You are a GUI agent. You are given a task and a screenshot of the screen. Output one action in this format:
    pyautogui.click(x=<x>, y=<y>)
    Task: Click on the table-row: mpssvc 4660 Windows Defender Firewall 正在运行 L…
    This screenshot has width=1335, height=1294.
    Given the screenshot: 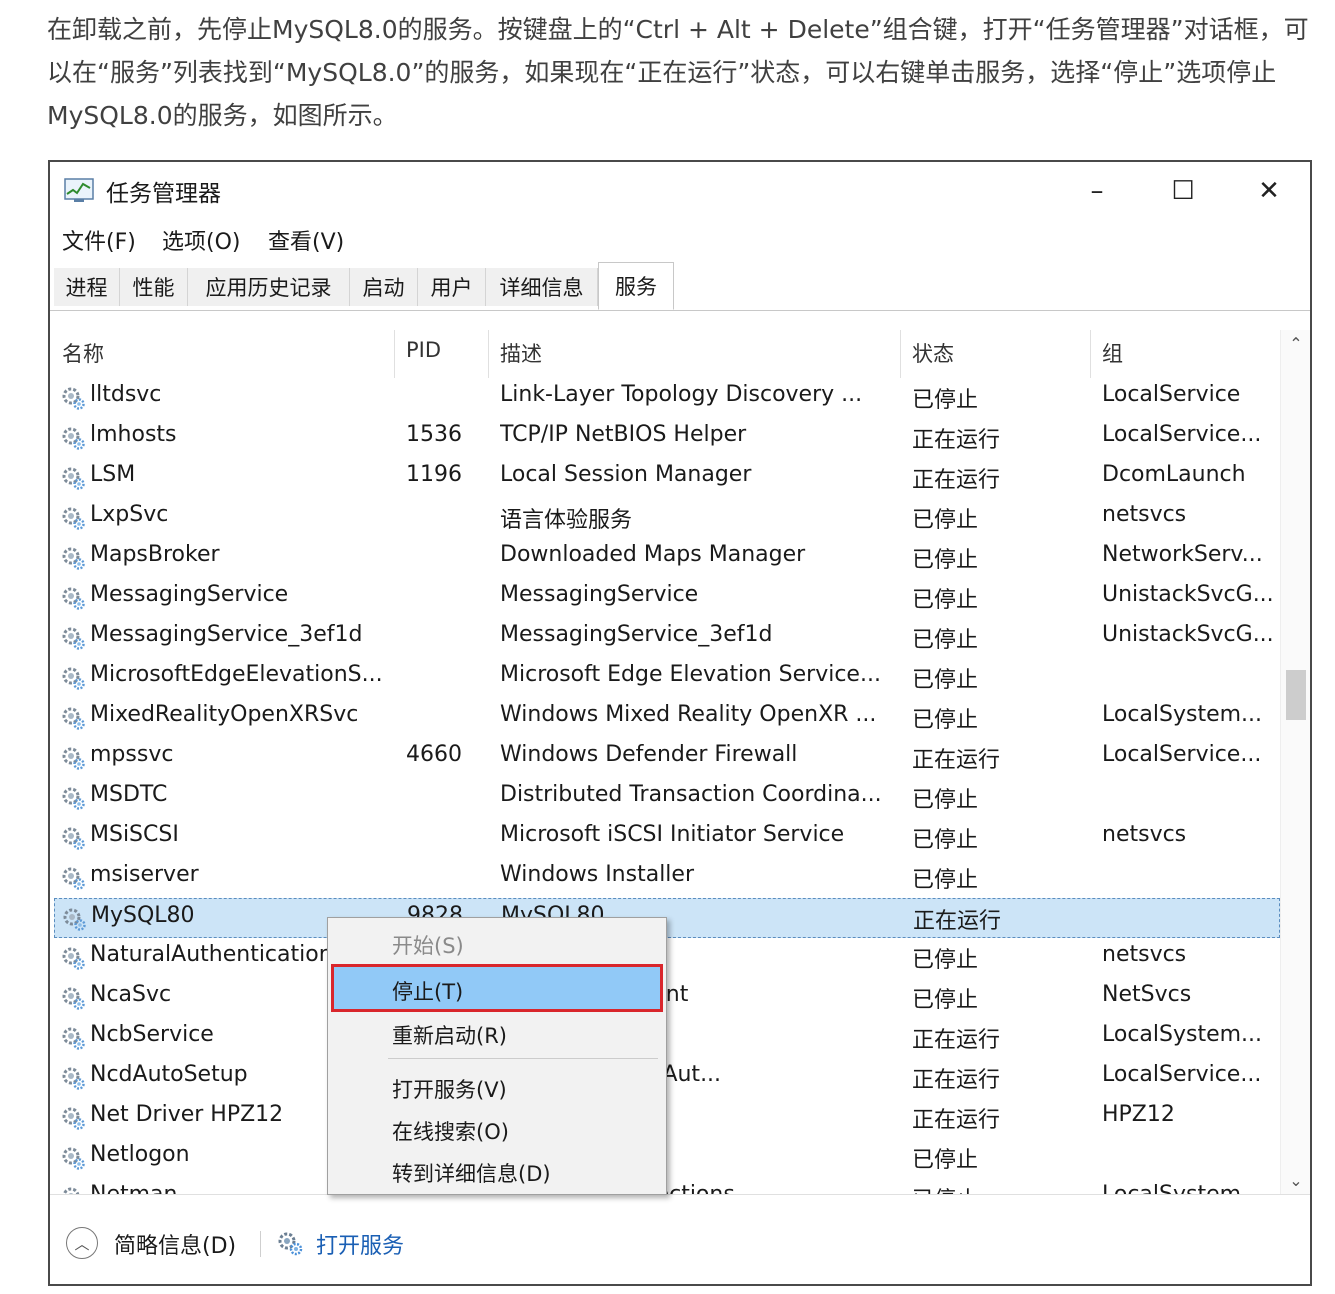 What is the action you would take?
    pyautogui.click(x=667, y=758)
    